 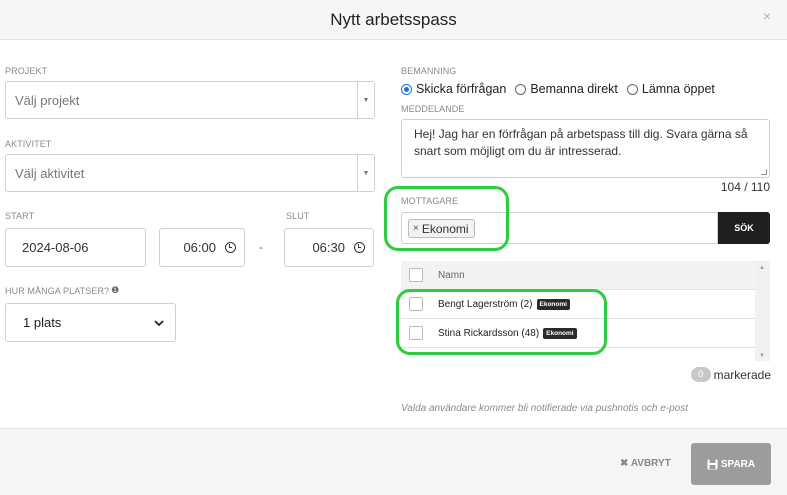 What do you see at coordinates (20, 216) in the screenshot?
I see `start-label: START` at bounding box center [20, 216].